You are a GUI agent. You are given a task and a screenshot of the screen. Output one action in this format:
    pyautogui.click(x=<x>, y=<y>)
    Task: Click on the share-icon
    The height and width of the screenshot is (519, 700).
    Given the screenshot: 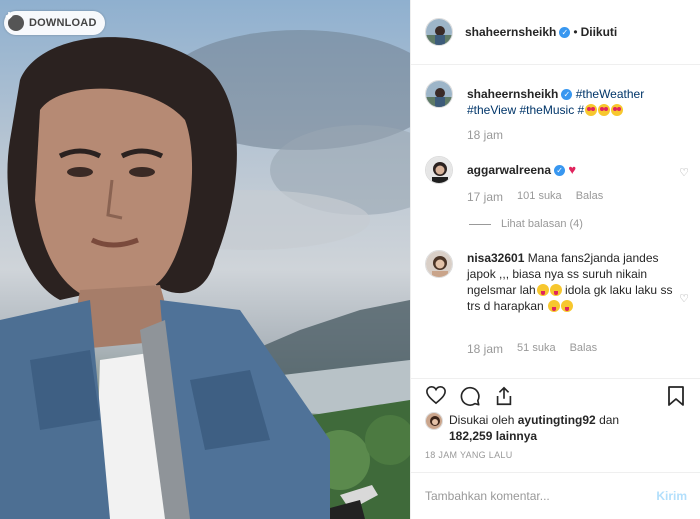 What is the action you would take?
    pyautogui.click(x=504, y=397)
    